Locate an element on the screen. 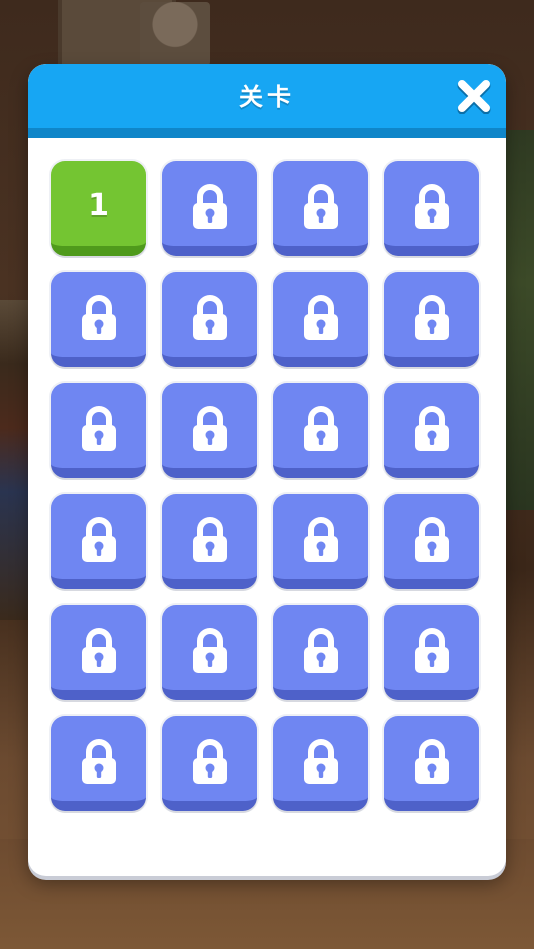 Image resolution: width=534 pixels, height=949 pixels. background-picture-frame is located at coordinates (134, 37).